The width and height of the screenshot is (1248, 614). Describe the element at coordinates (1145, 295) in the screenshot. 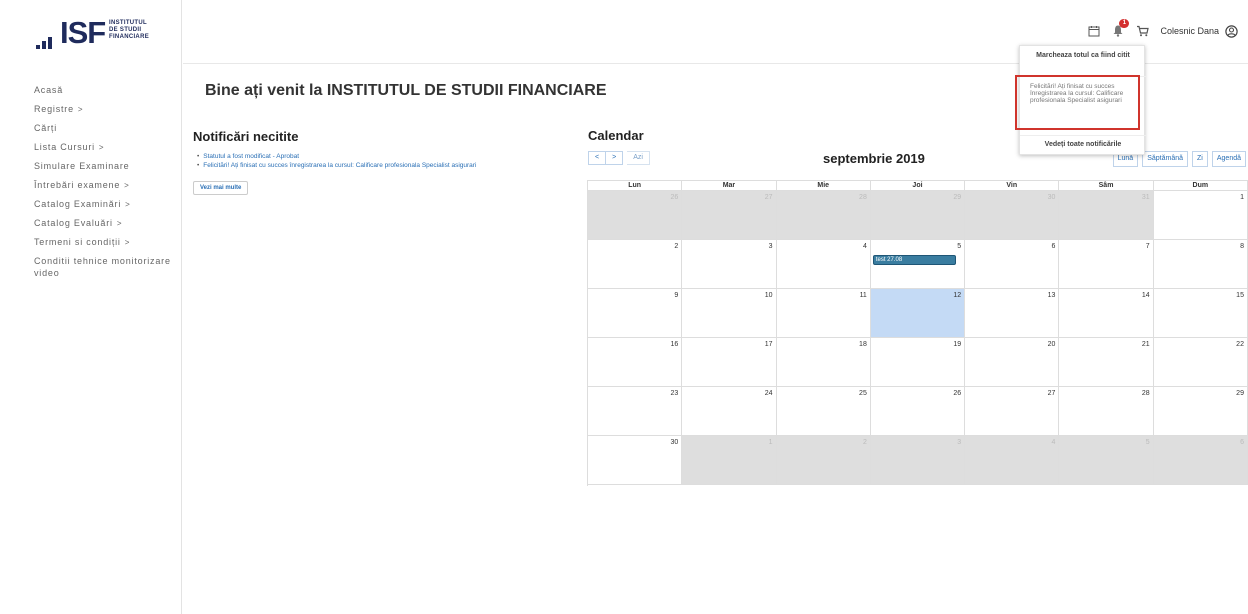

I see `day-number: 14` at that location.